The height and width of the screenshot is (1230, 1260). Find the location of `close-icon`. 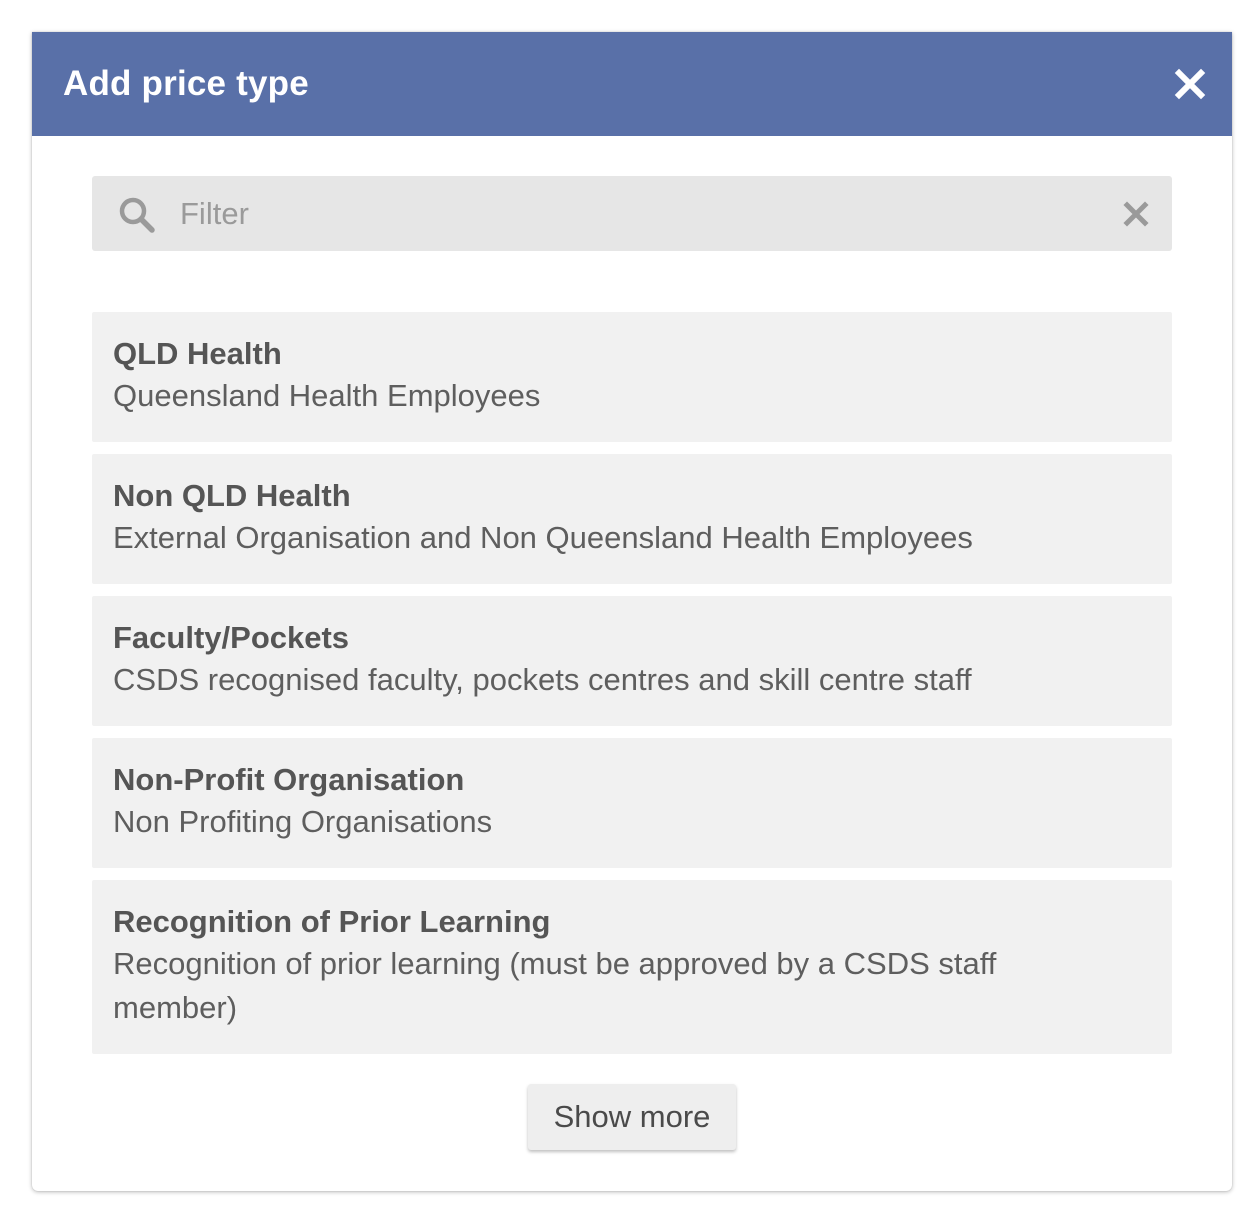

close-icon is located at coordinates (1190, 84).